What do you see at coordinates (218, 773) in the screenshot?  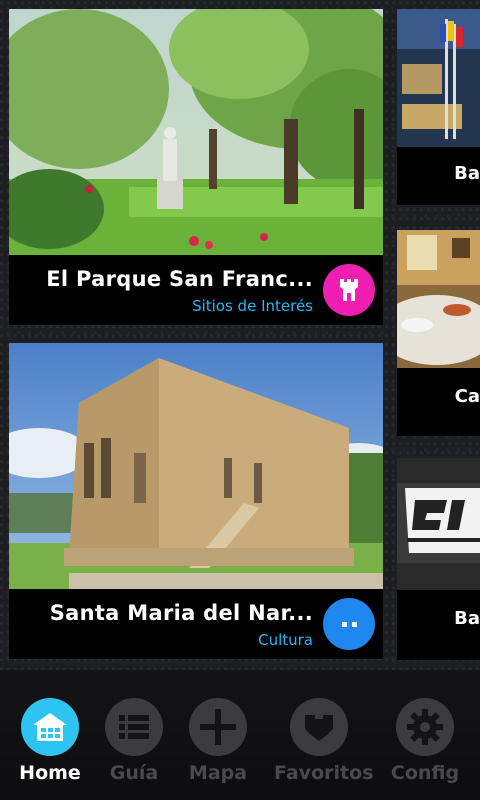 I see `nav-label: Mapa` at bounding box center [218, 773].